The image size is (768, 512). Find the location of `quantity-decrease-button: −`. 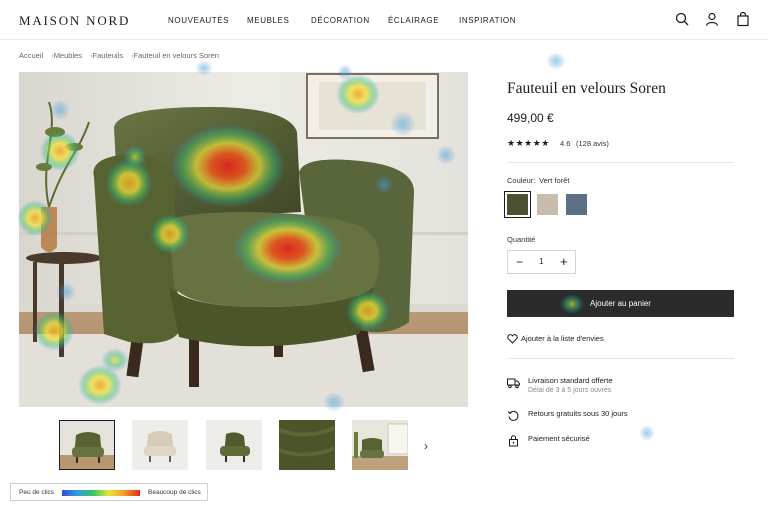

quantity-decrease-button: − is located at coordinates (519, 262).